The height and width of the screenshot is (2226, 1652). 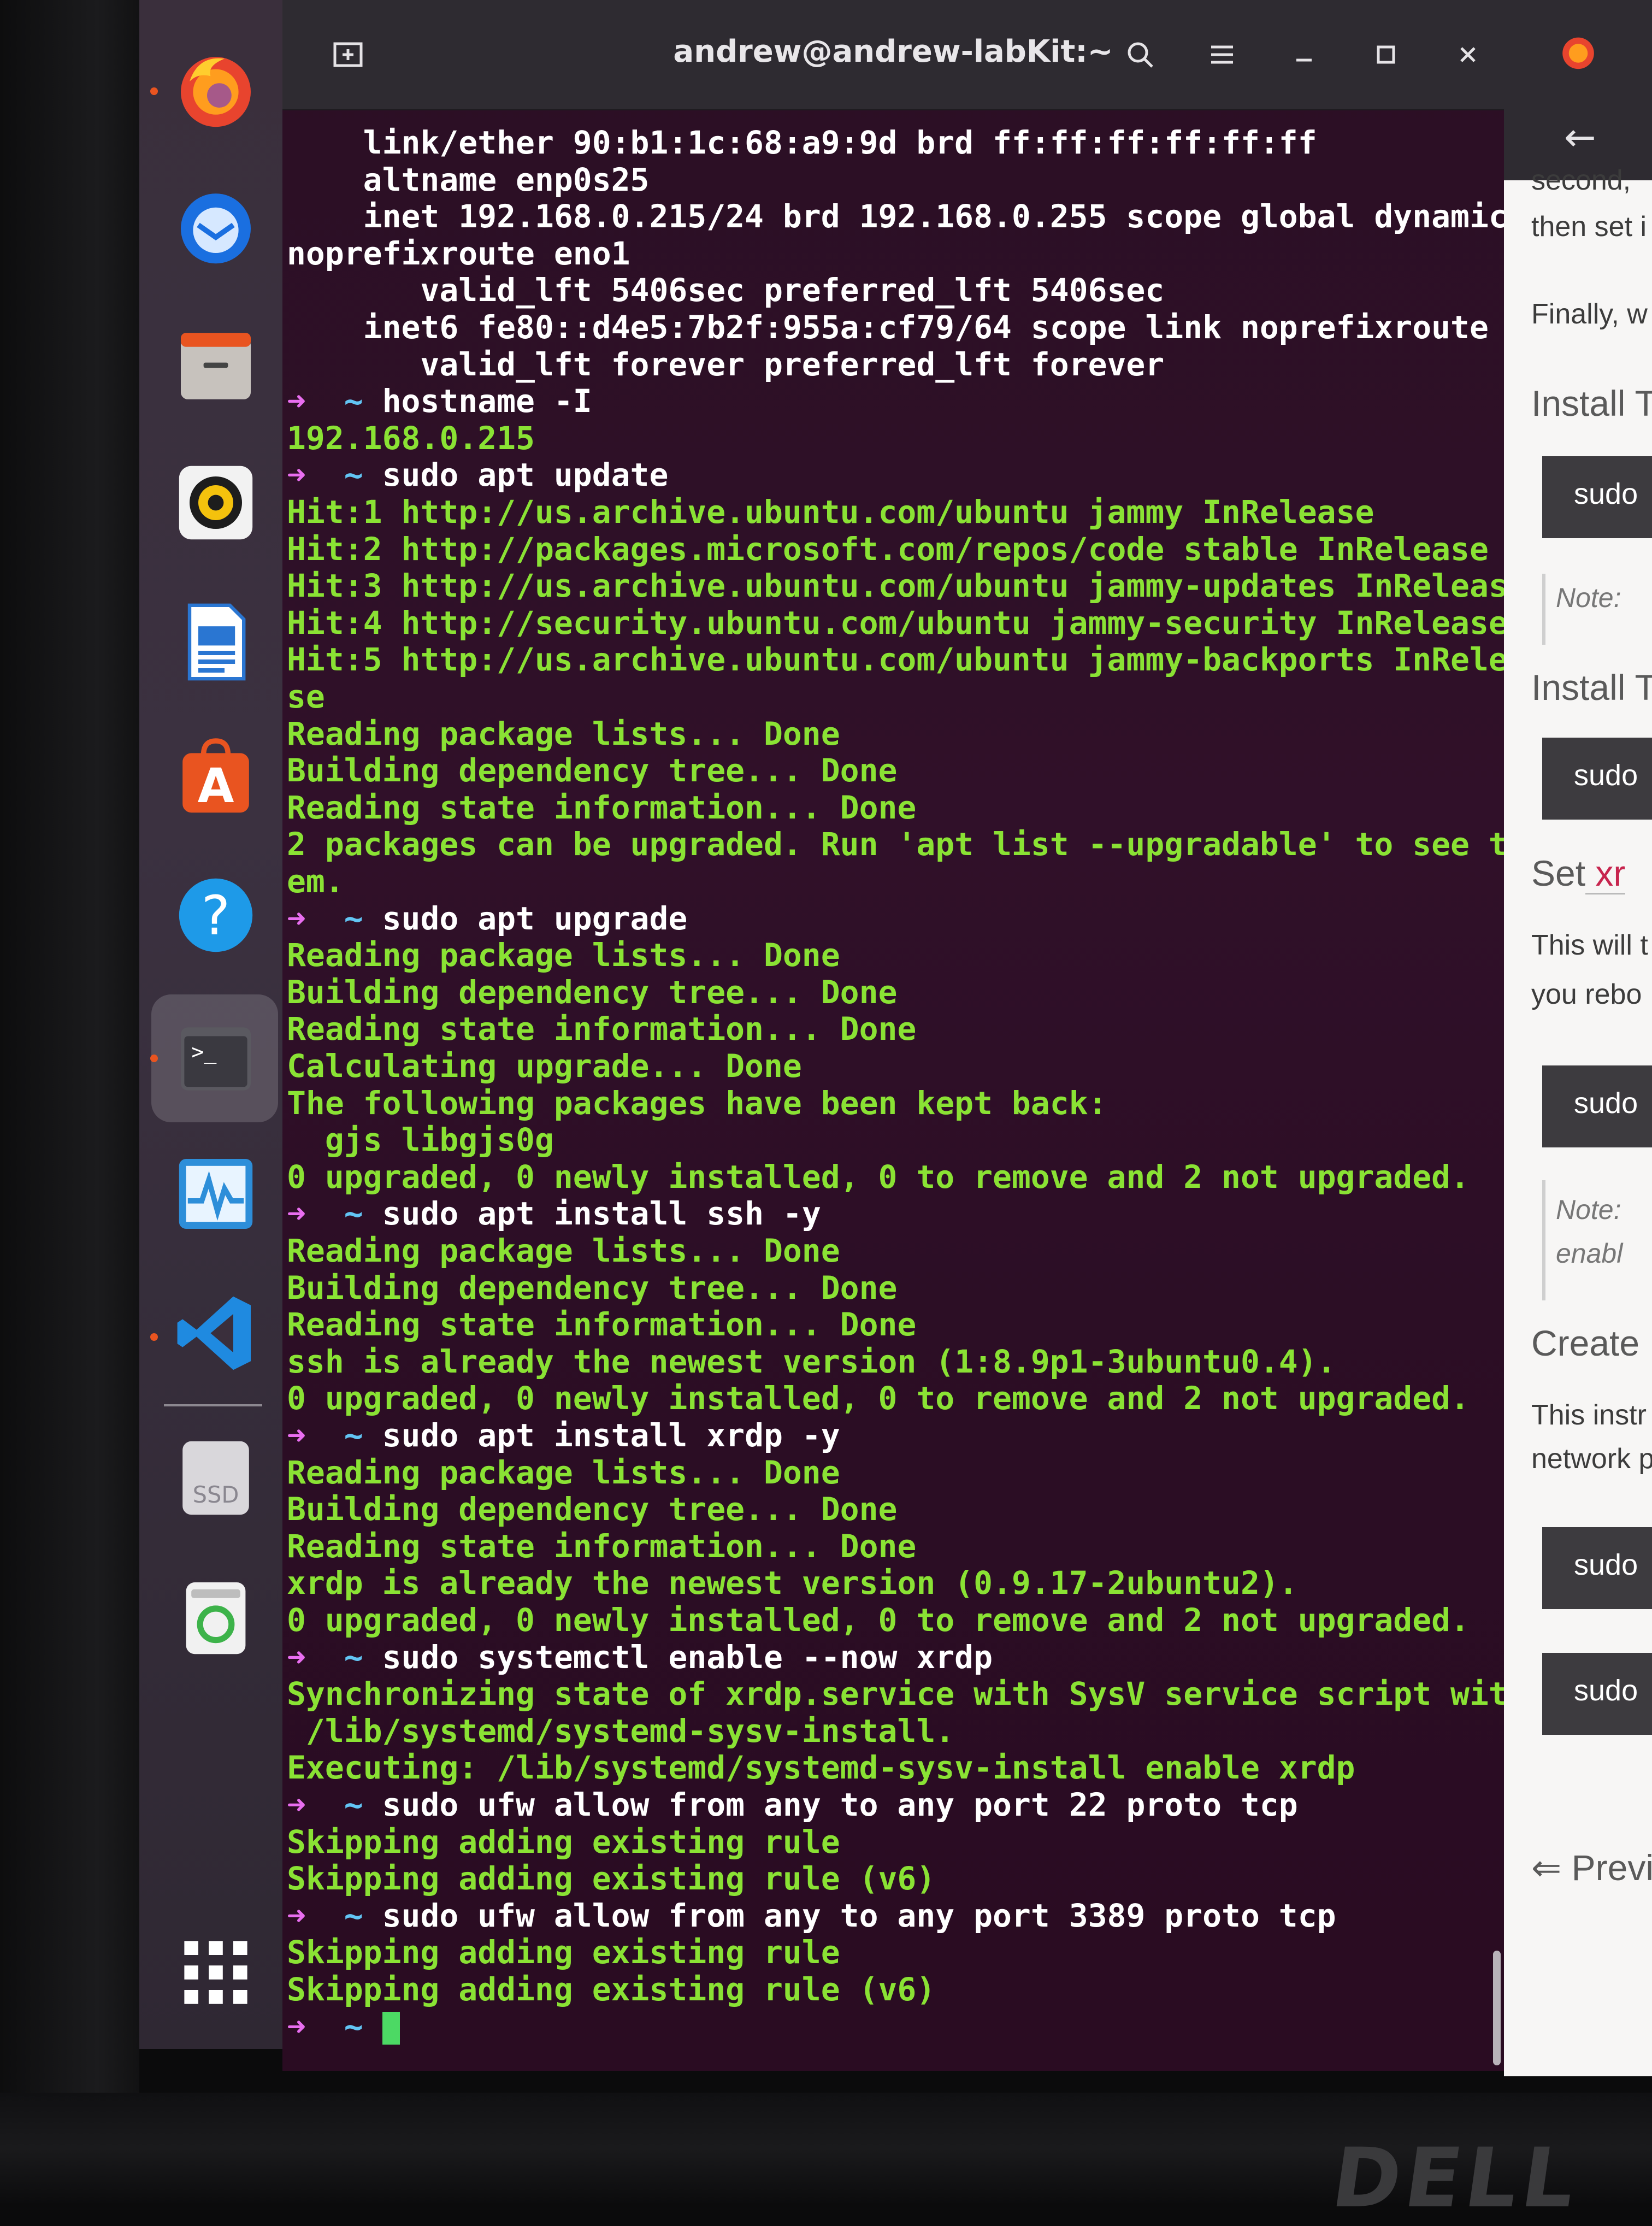 I want to click on scrollbar, so click(x=1497, y=2008).